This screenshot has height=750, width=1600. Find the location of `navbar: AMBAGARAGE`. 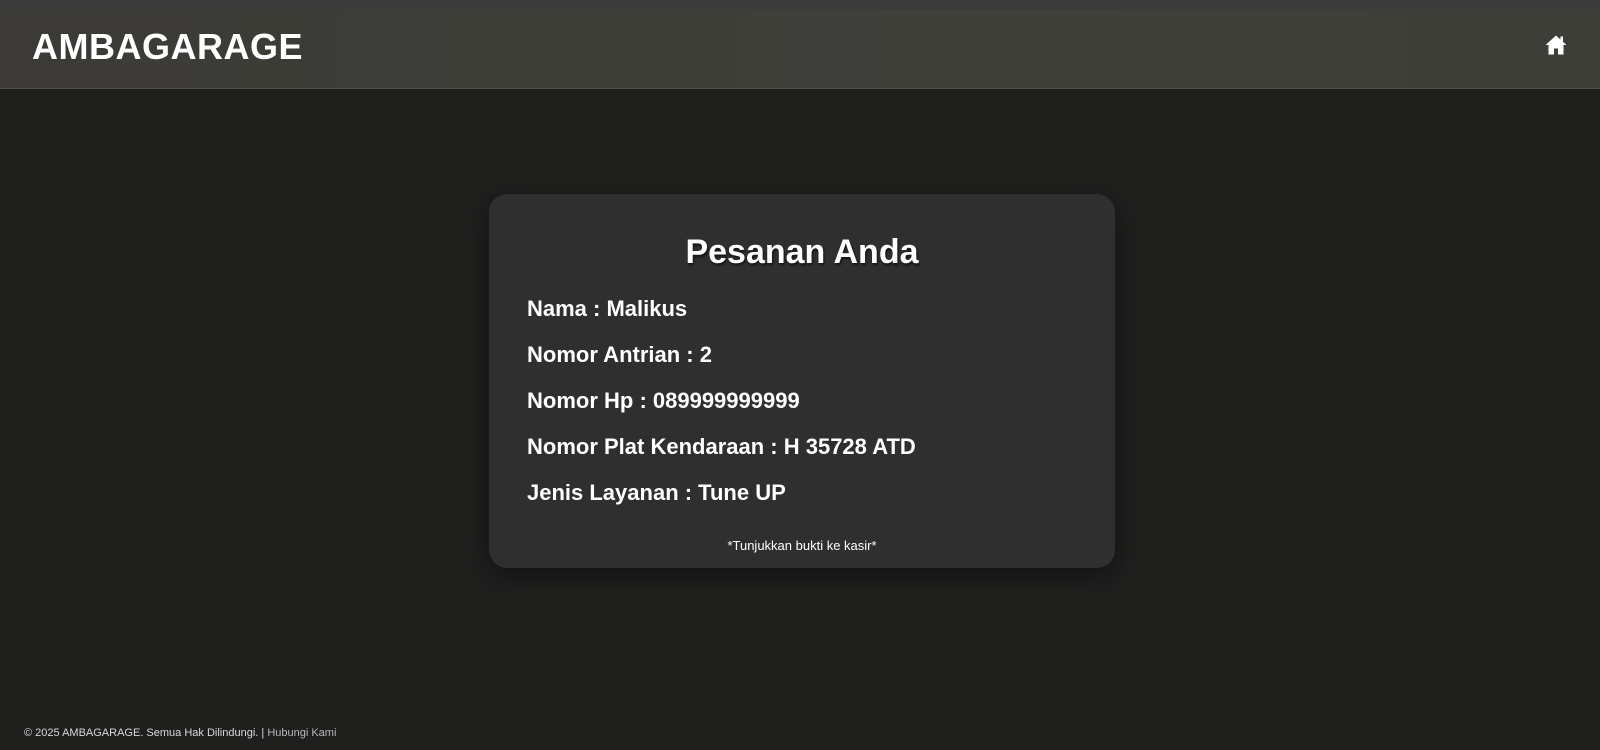

navbar: AMBAGARAGE is located at coordinates (800, 49).